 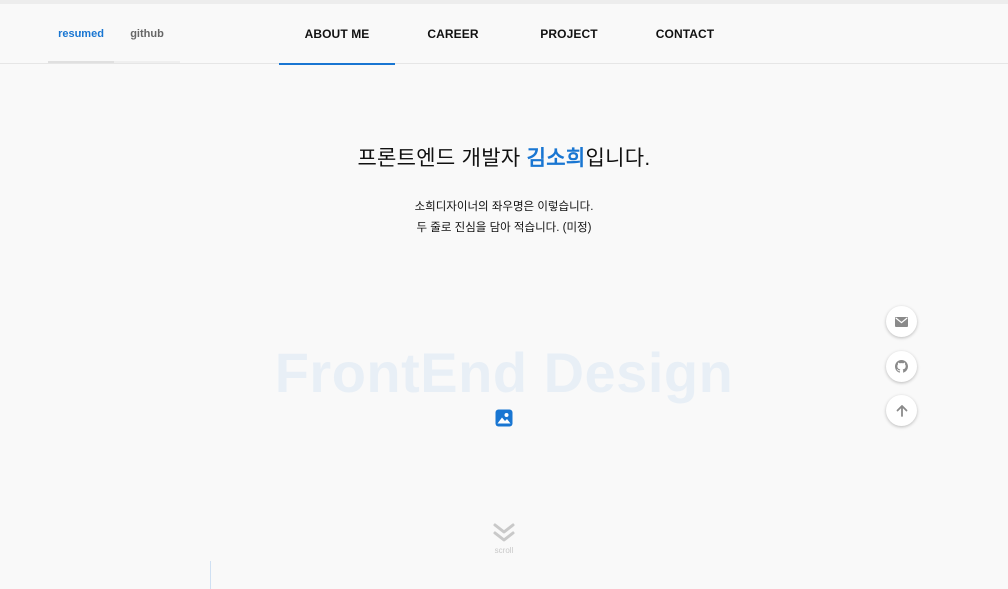 What do you see at coordinates (442, 158) in the screenshot?
I see `headline-prefix: 프론트엔드 개발자` at bounding box center [442, 158].